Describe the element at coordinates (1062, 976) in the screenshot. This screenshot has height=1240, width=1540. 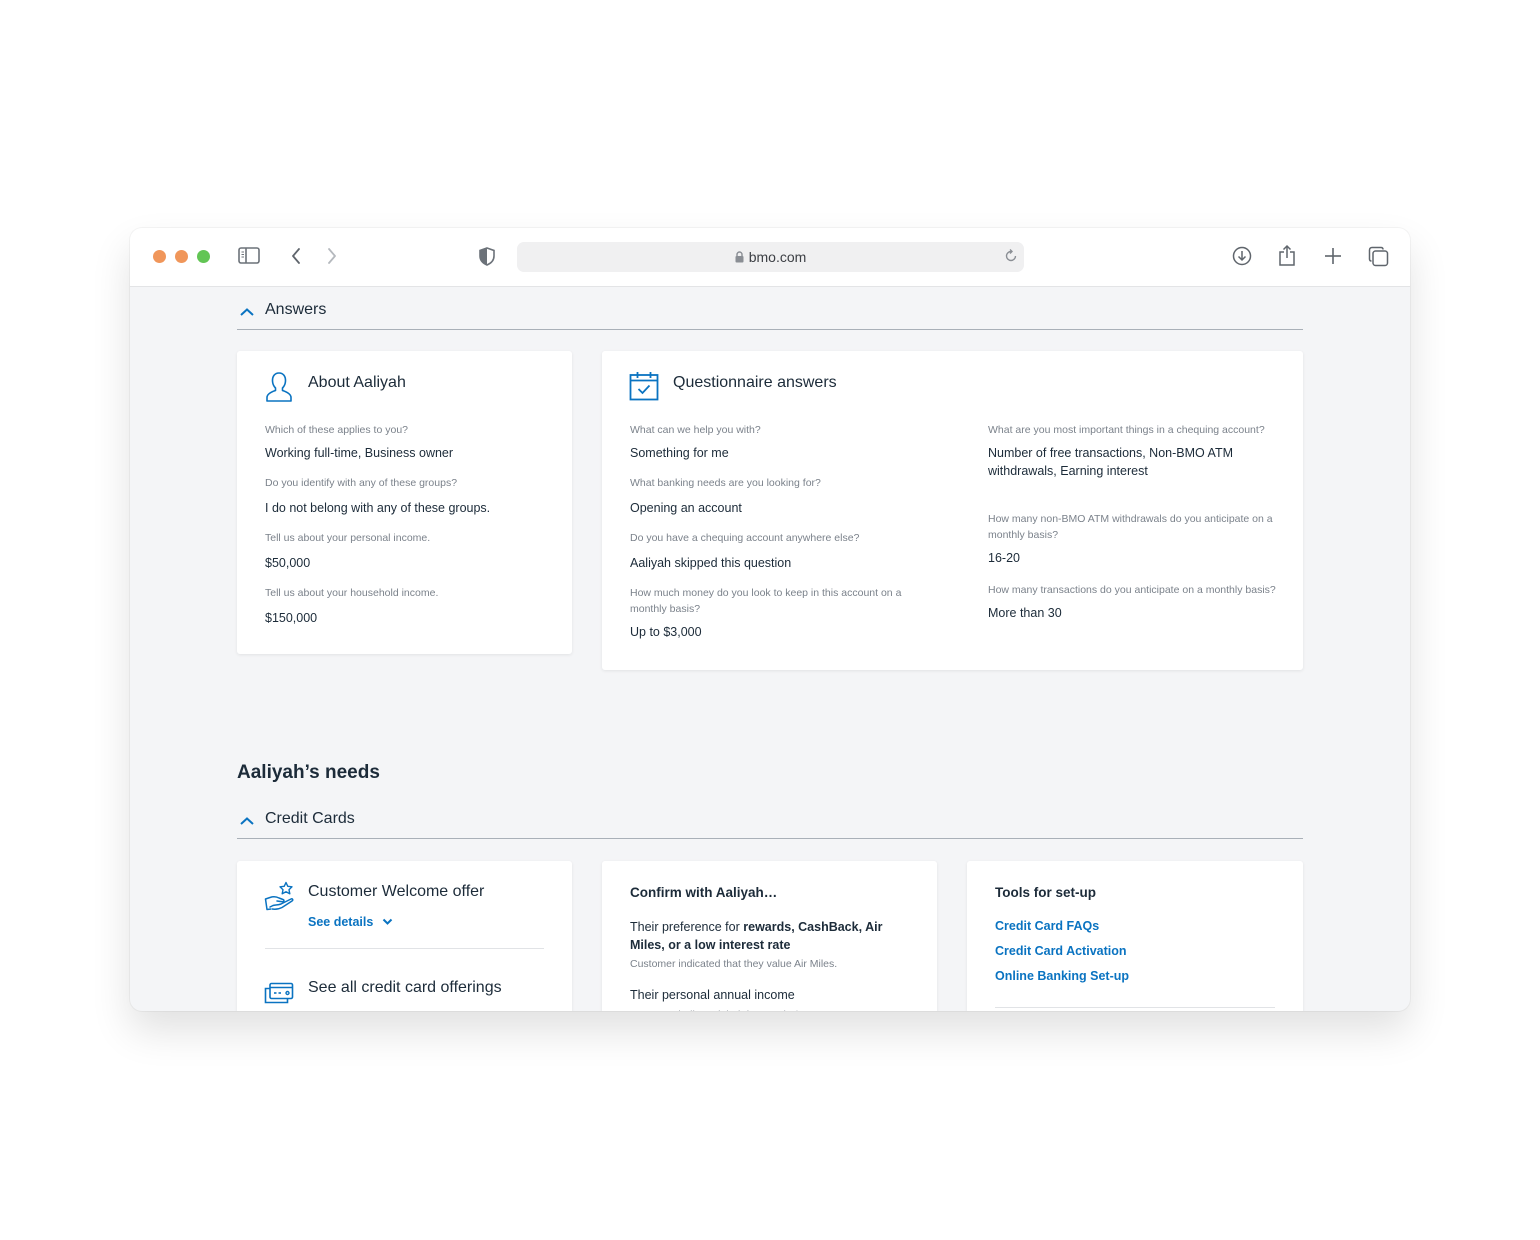
I see `online-banking-setup-link: Online Banking Set-up` at that location.